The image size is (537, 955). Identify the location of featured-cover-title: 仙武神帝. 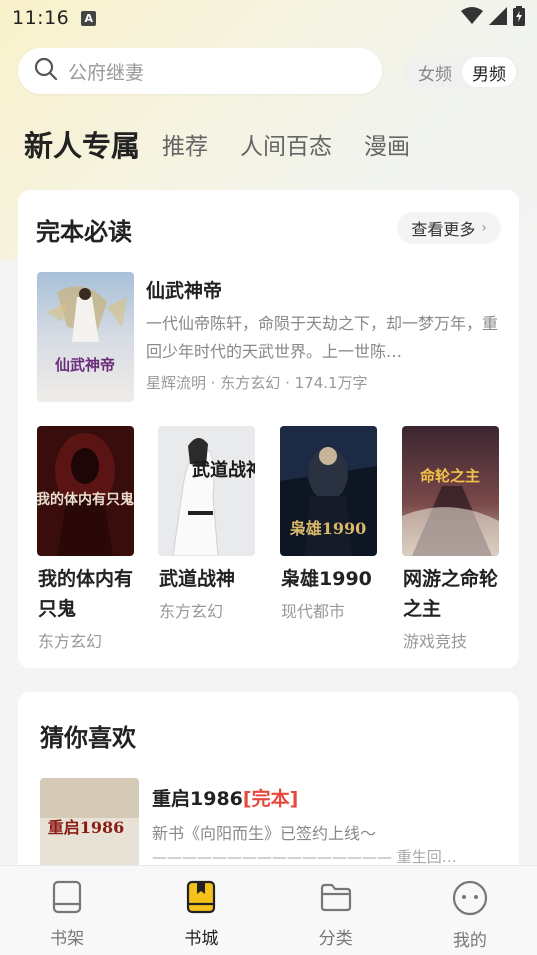
(85, 365).